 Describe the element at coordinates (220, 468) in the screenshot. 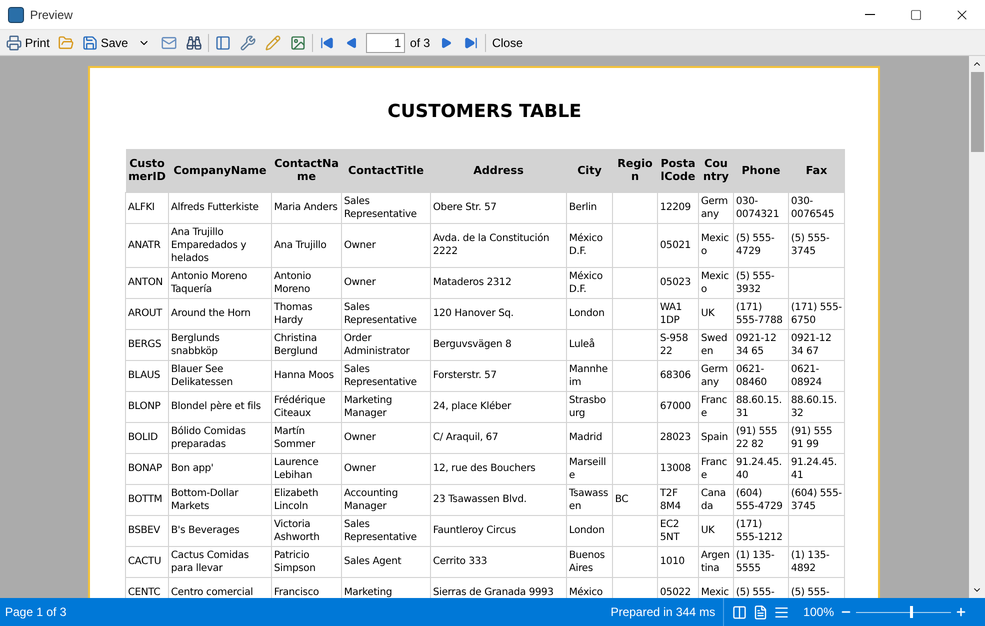

I see `table-cell: Bon app'` at that location.